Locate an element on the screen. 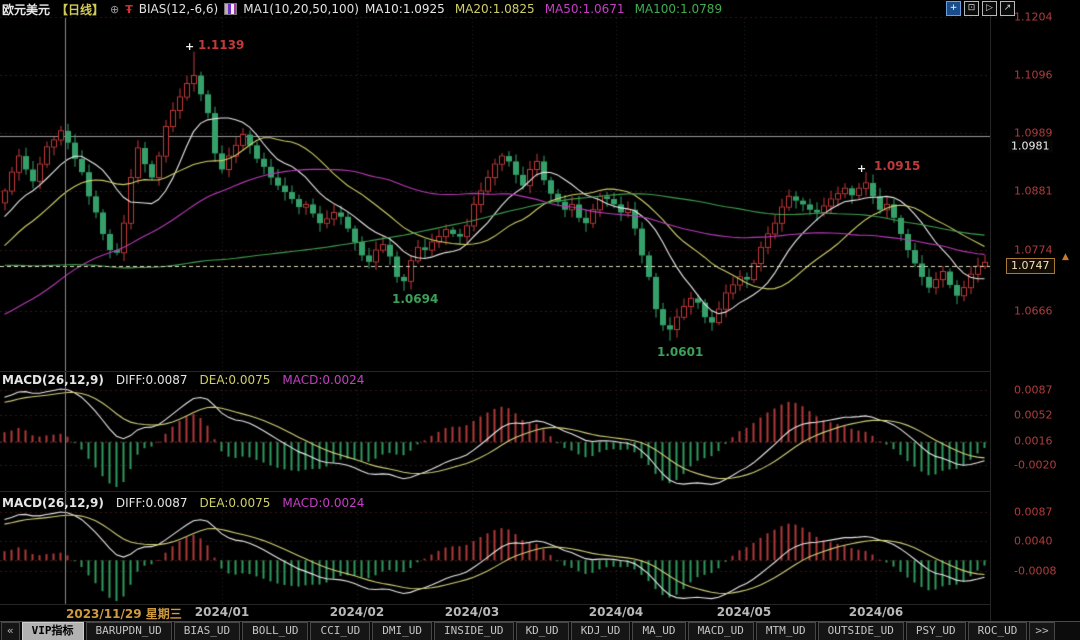  macd2-tick-0.0040: 0.0040 is located at coordinates (1033, 541).